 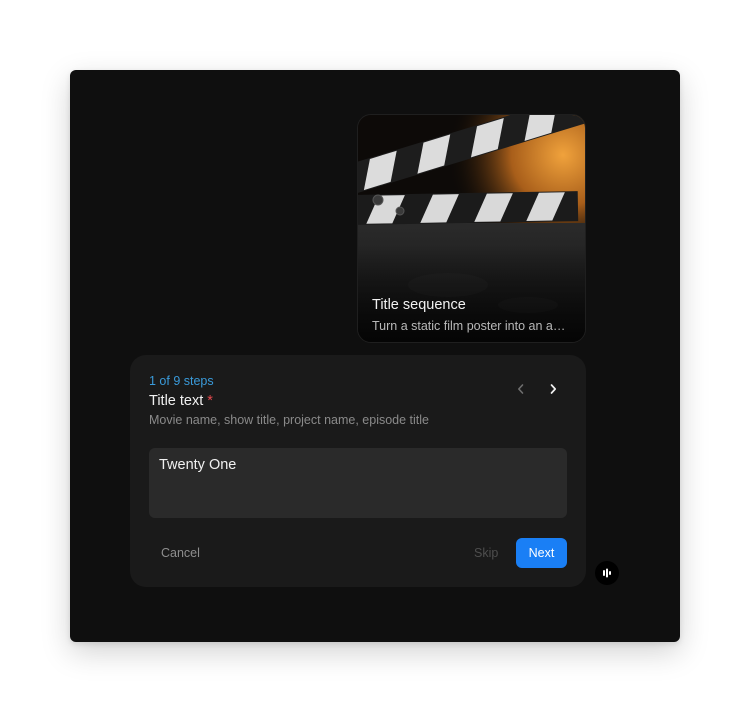 I want to click on field-label: Title text *, so click(x=181, y=401).